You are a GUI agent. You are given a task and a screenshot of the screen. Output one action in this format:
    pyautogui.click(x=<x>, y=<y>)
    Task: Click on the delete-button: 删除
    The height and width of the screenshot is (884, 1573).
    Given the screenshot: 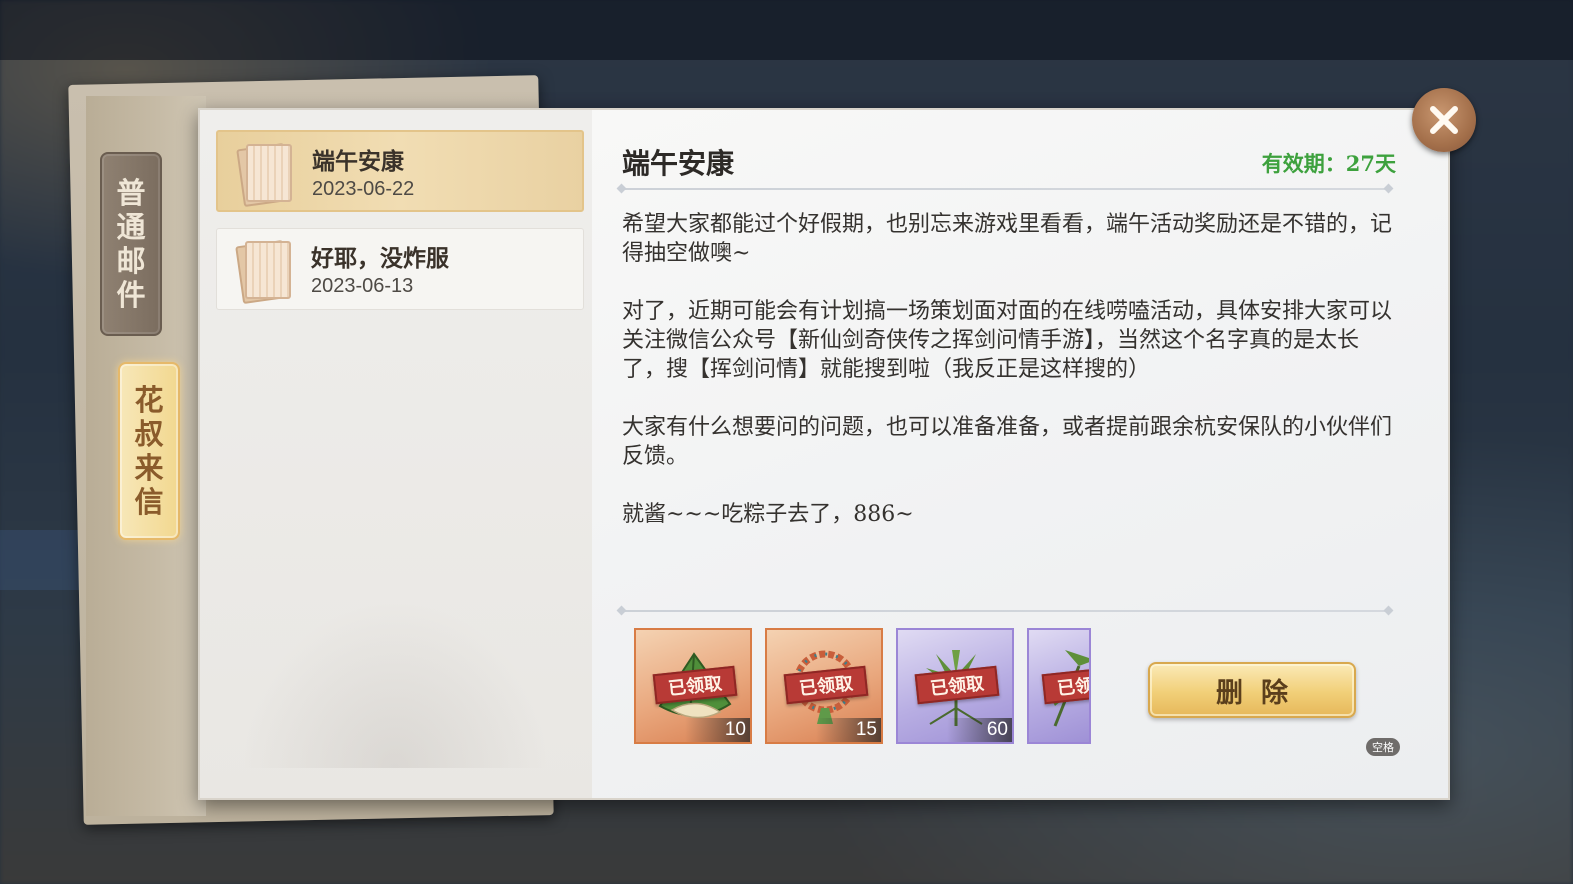 What is the action you would take?
    pyautogui.click(x=1252, y=690)
    